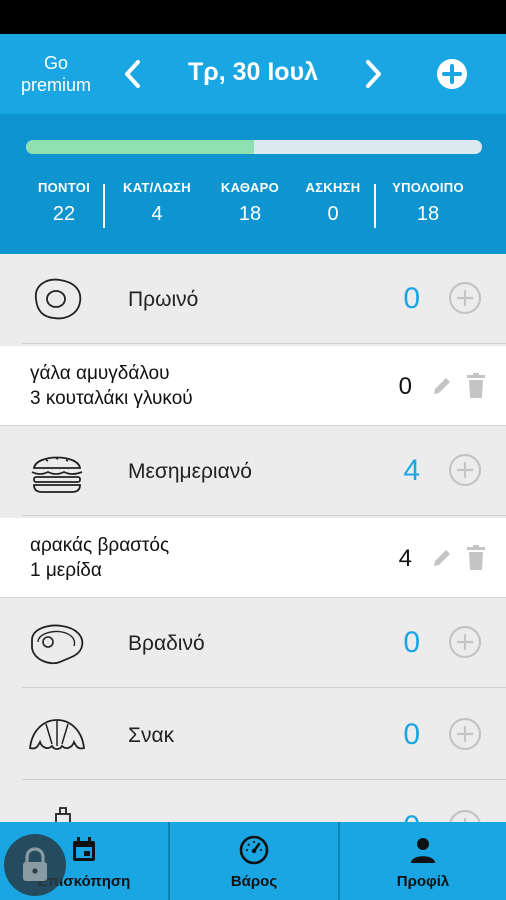 This screenshot has height=900, width=506. Describe the element at coordinates (157, 187) in the screenshot. I see `stat-label: ΚΑΤ/ΛΩΣΗ` at that location.